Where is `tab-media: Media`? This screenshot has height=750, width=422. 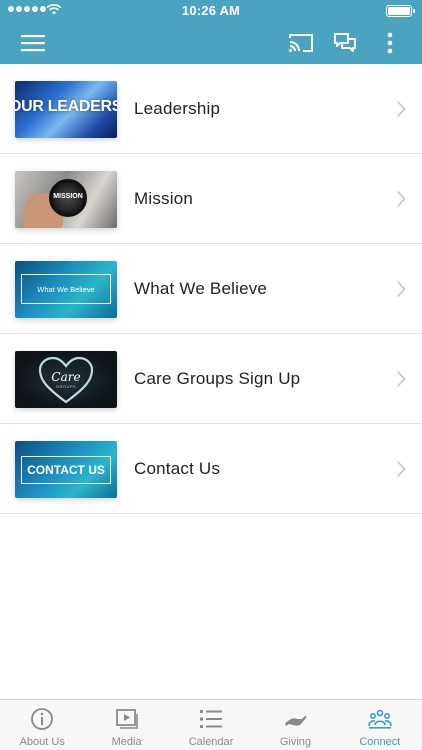 tab-media: Media is located at coordinates (126, 725).